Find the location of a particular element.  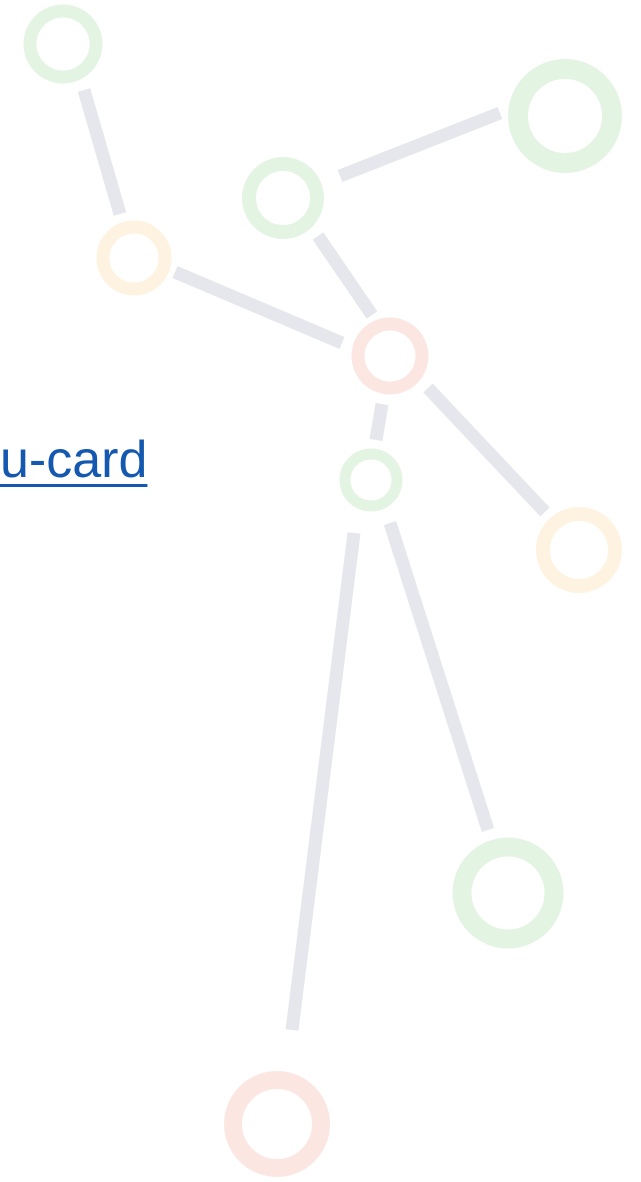

u-card-link: u-card is located at coordinates (73, 460).